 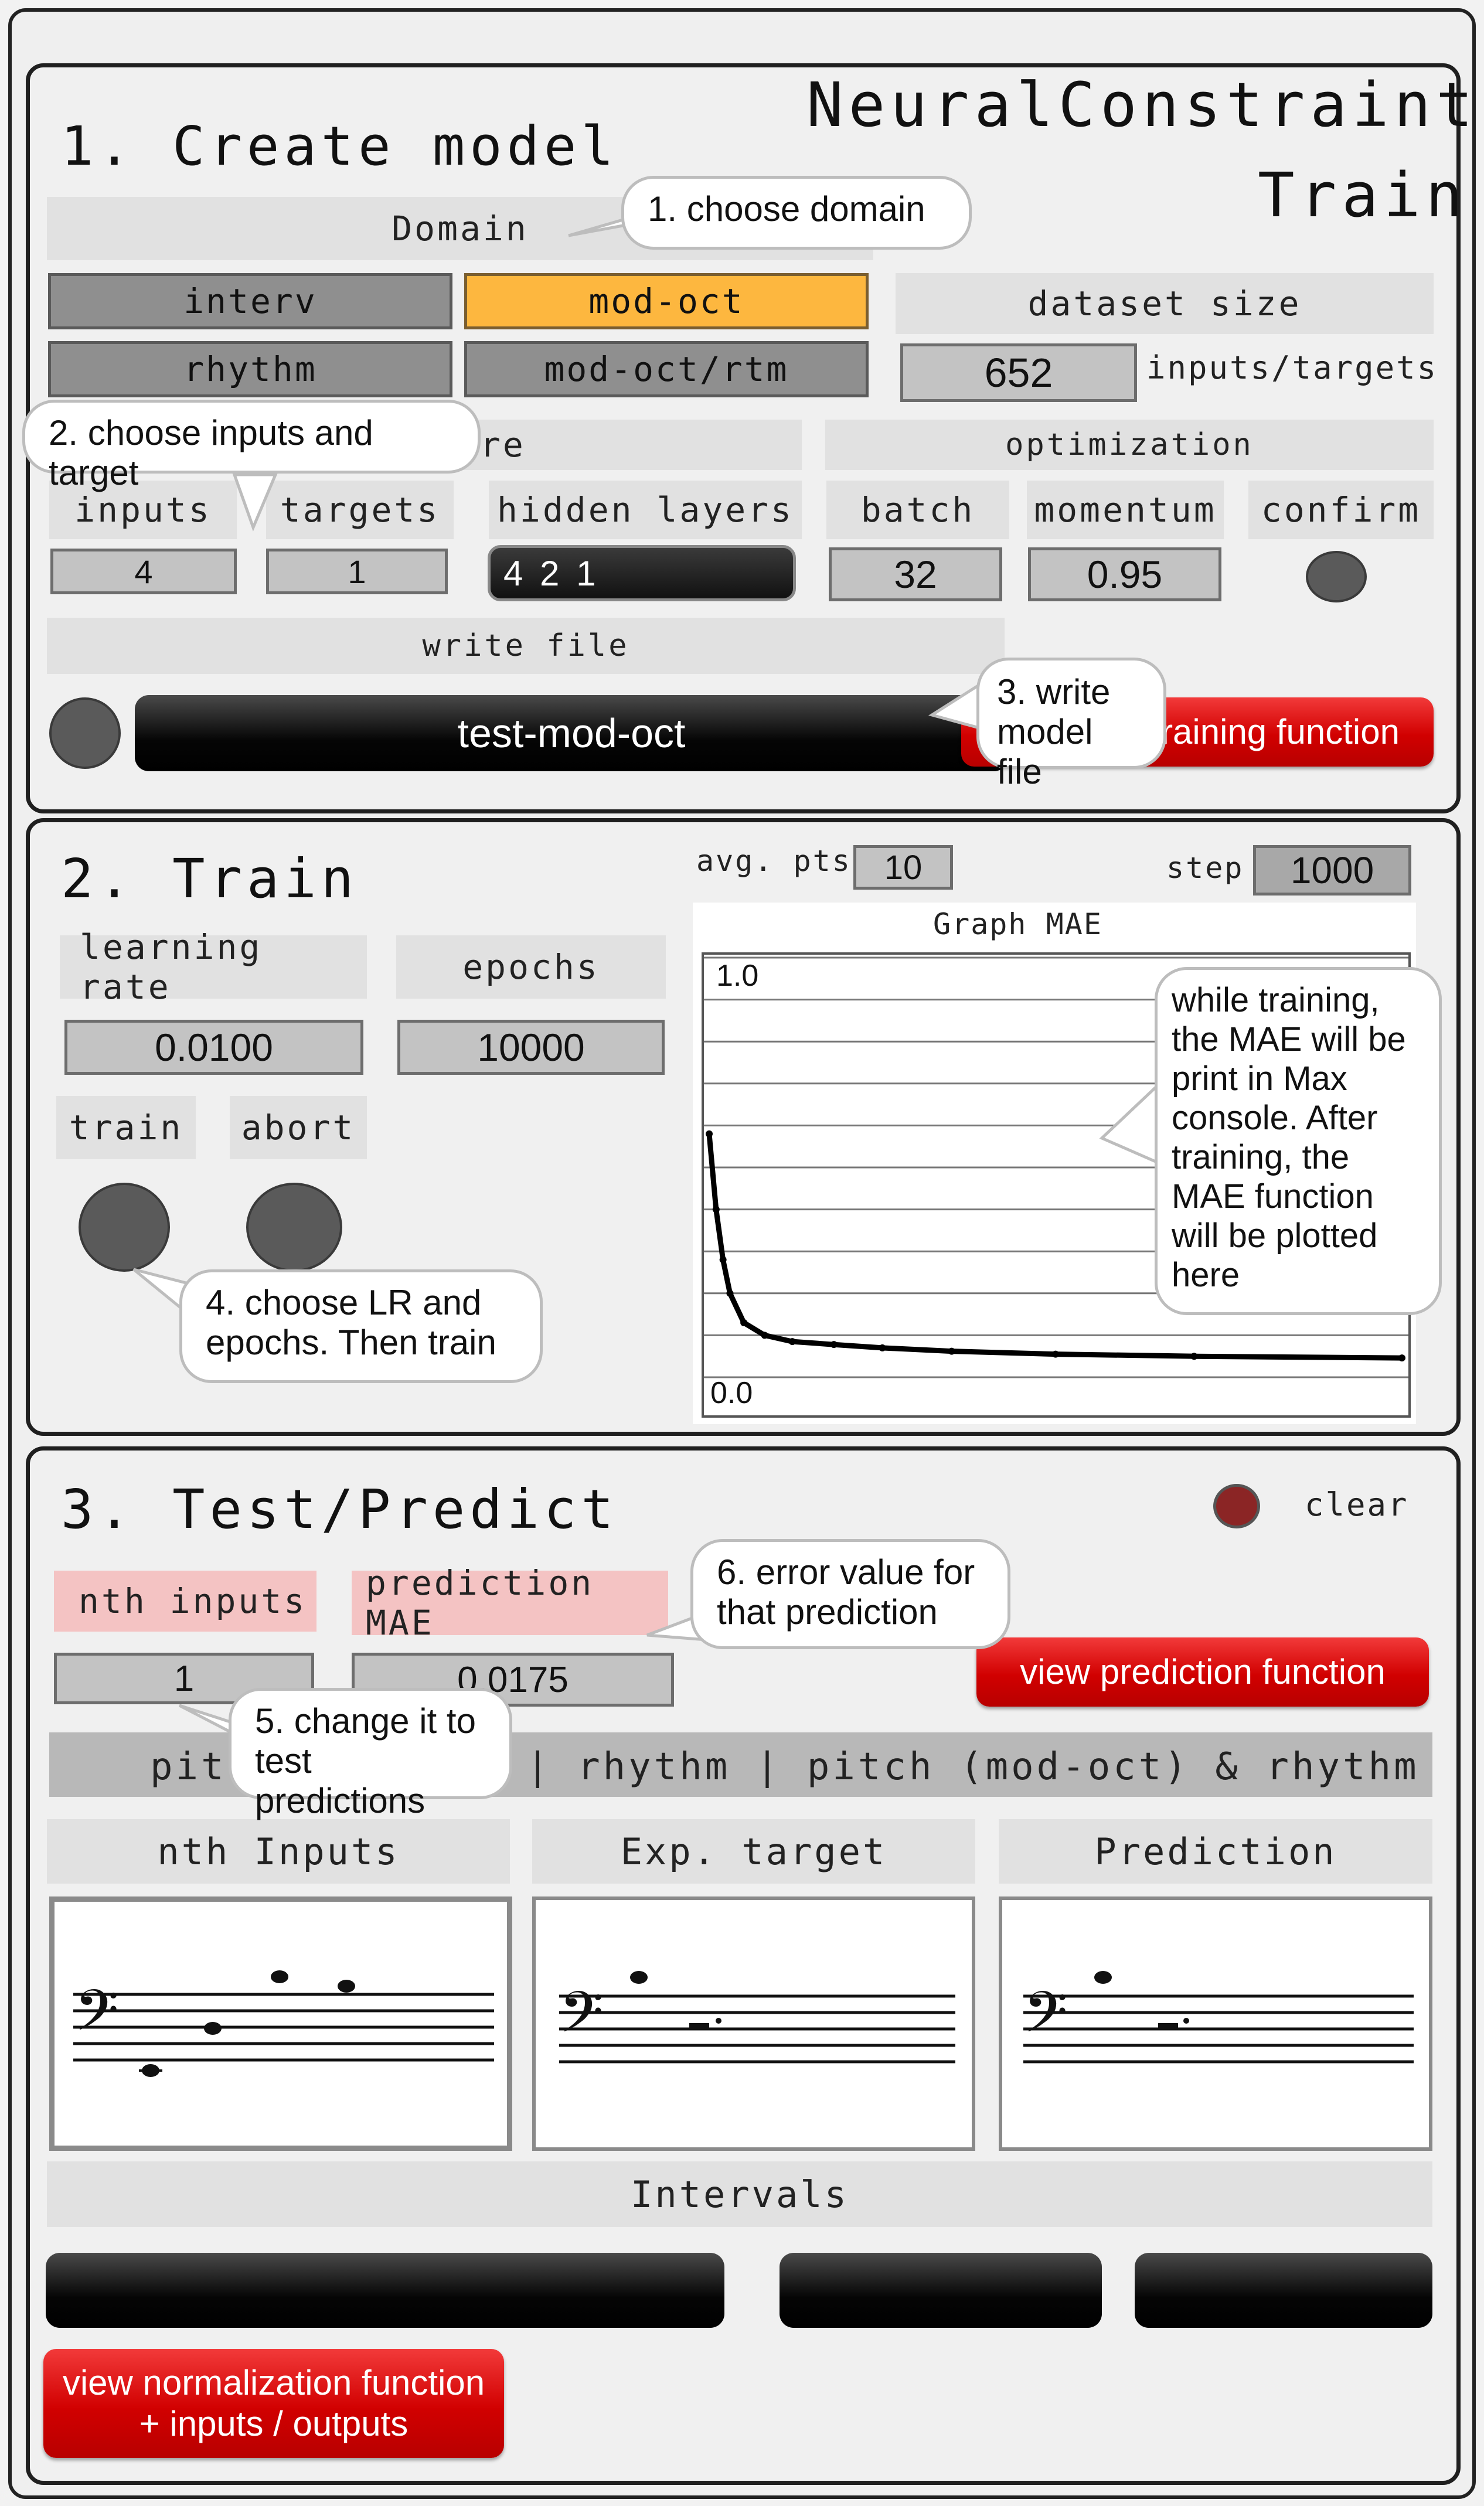 What do you see at coordinates (370, 1754) in the screenshot?
I see `callout-test-predictions: 5. change it to test predictions` at bounding box center [370, 1754].